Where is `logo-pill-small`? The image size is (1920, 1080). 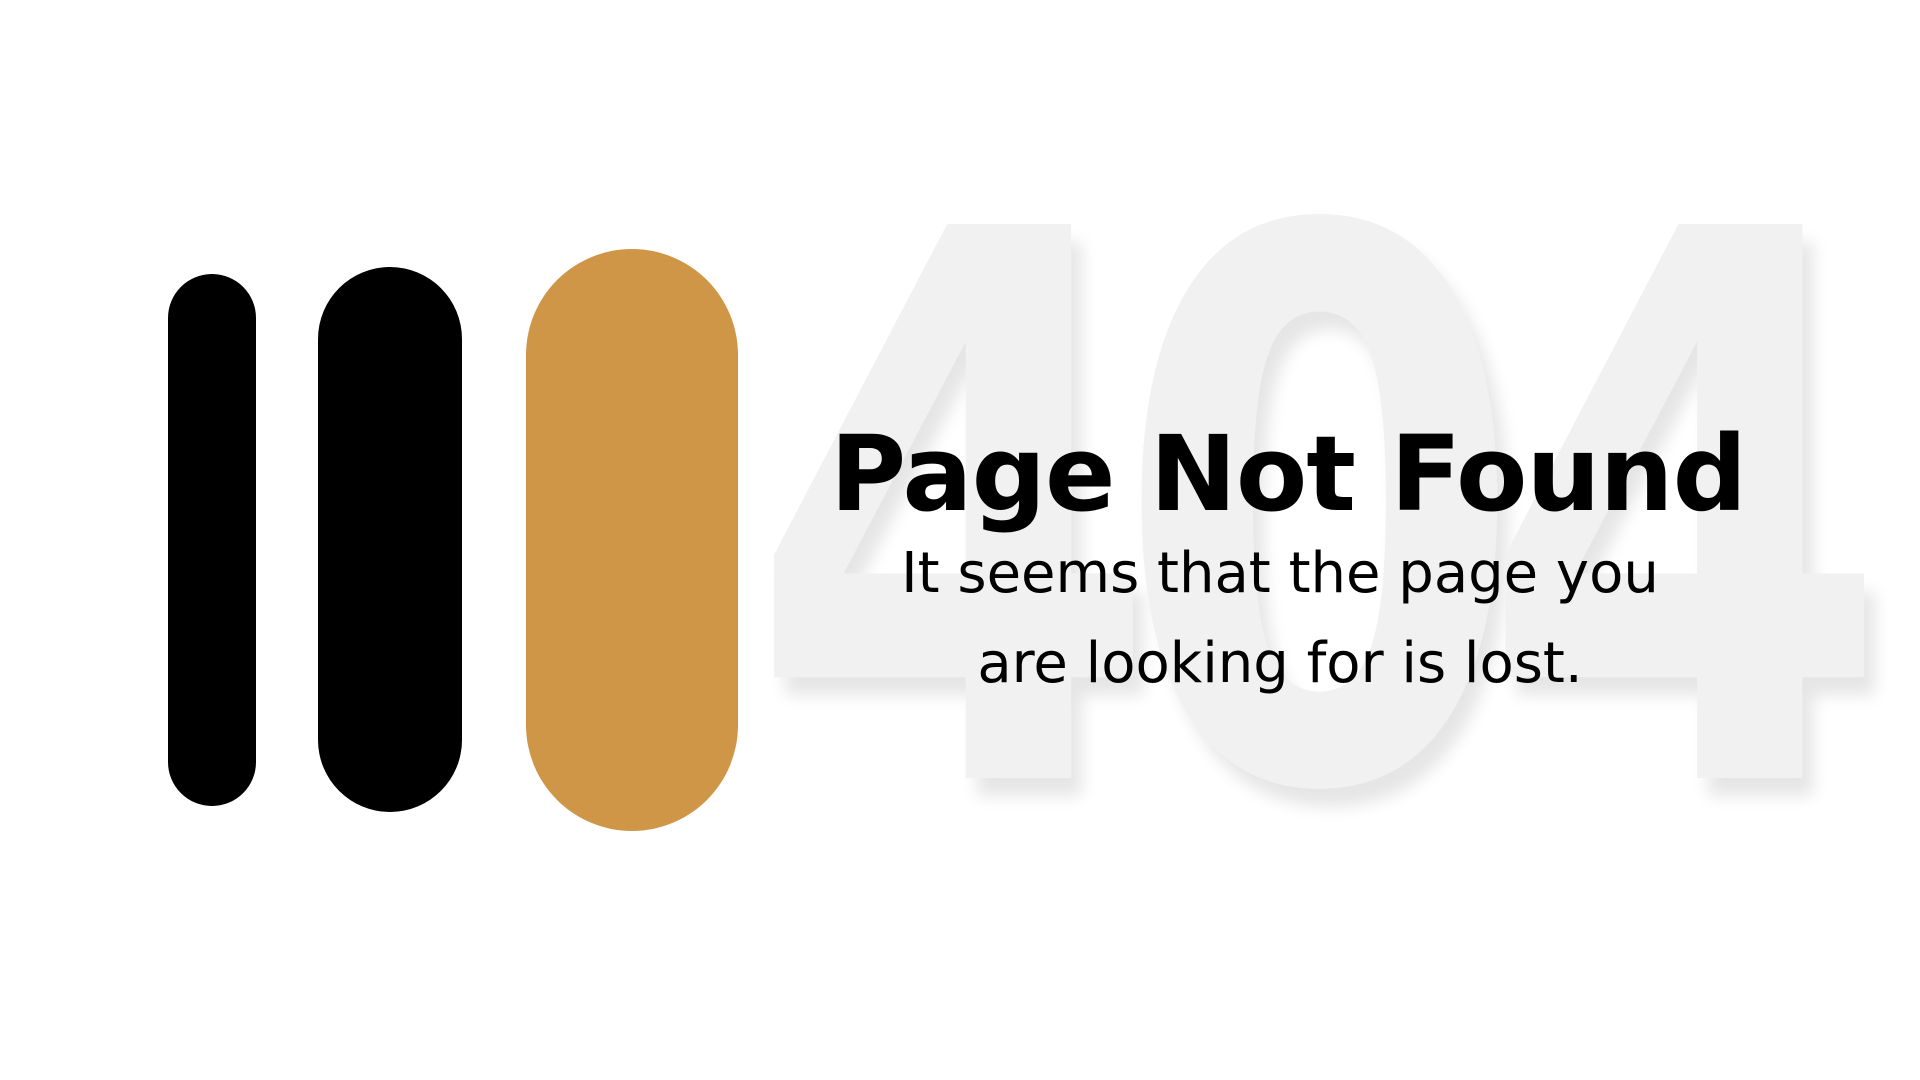 logo-pill-small is located at coordinates (212, 540).